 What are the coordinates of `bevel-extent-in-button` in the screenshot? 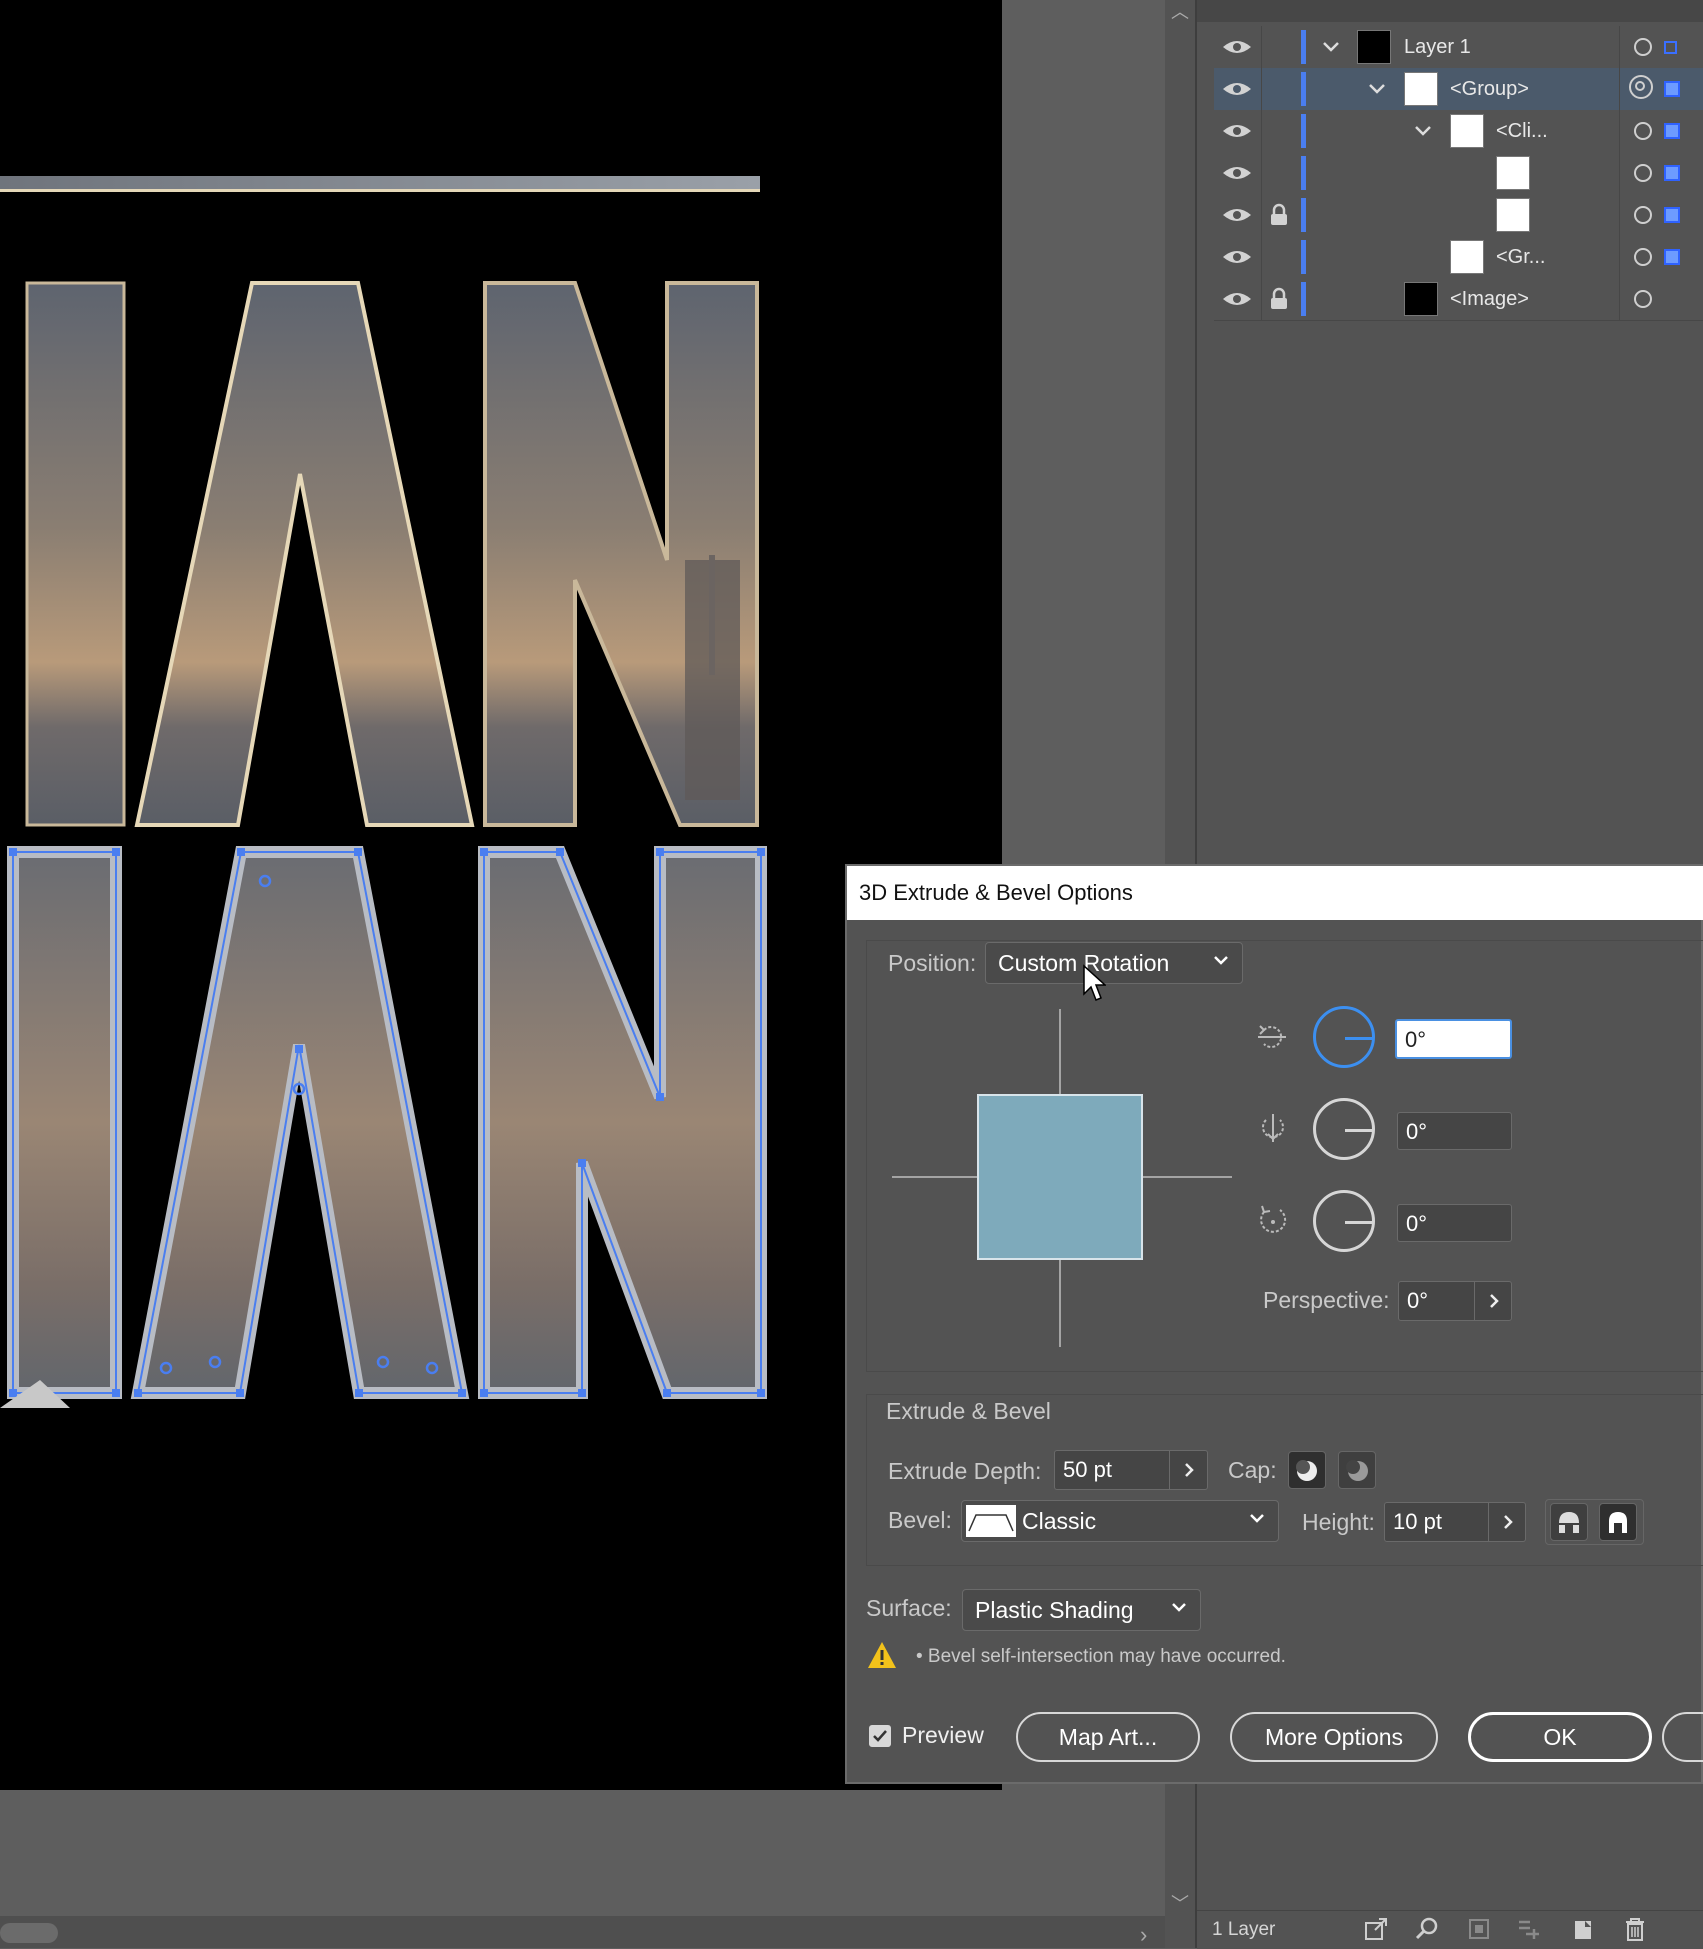 It's located at (1618, 1522).